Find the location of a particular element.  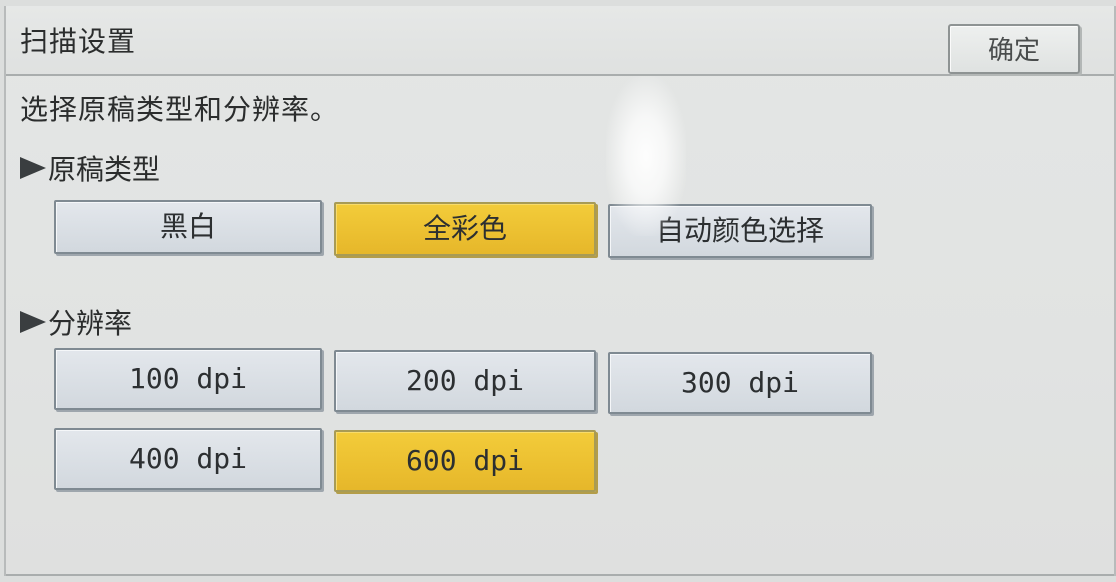

original-type-auto-color-button: 自动颜色选择 is located at coordinates (740, 231).